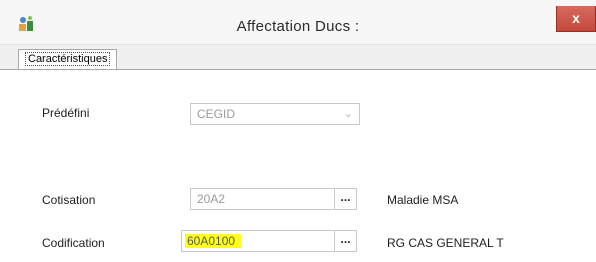 This screenshot has width=596, height=262. I want to click on codification-value: 60A0100, so click(213, 241).